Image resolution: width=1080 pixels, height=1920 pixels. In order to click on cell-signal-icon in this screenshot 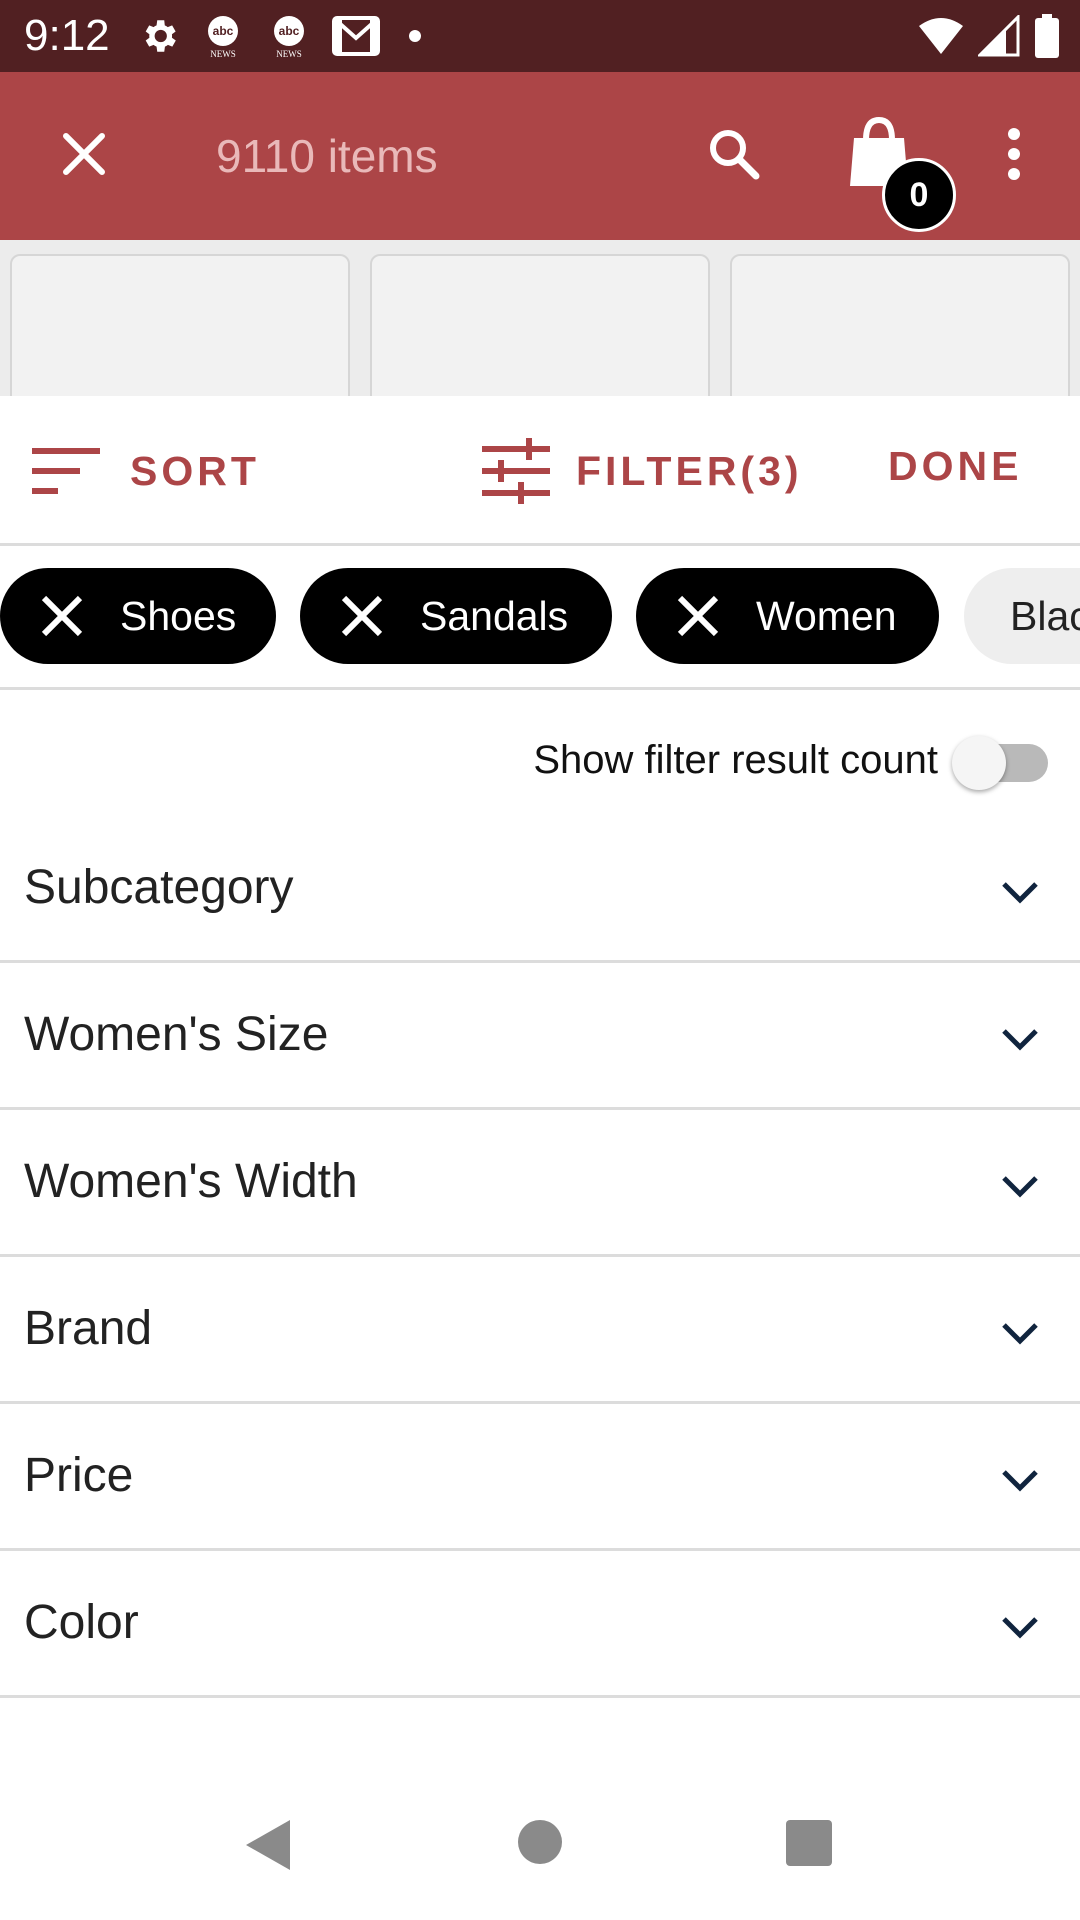, I will do `click(999, 36)`.